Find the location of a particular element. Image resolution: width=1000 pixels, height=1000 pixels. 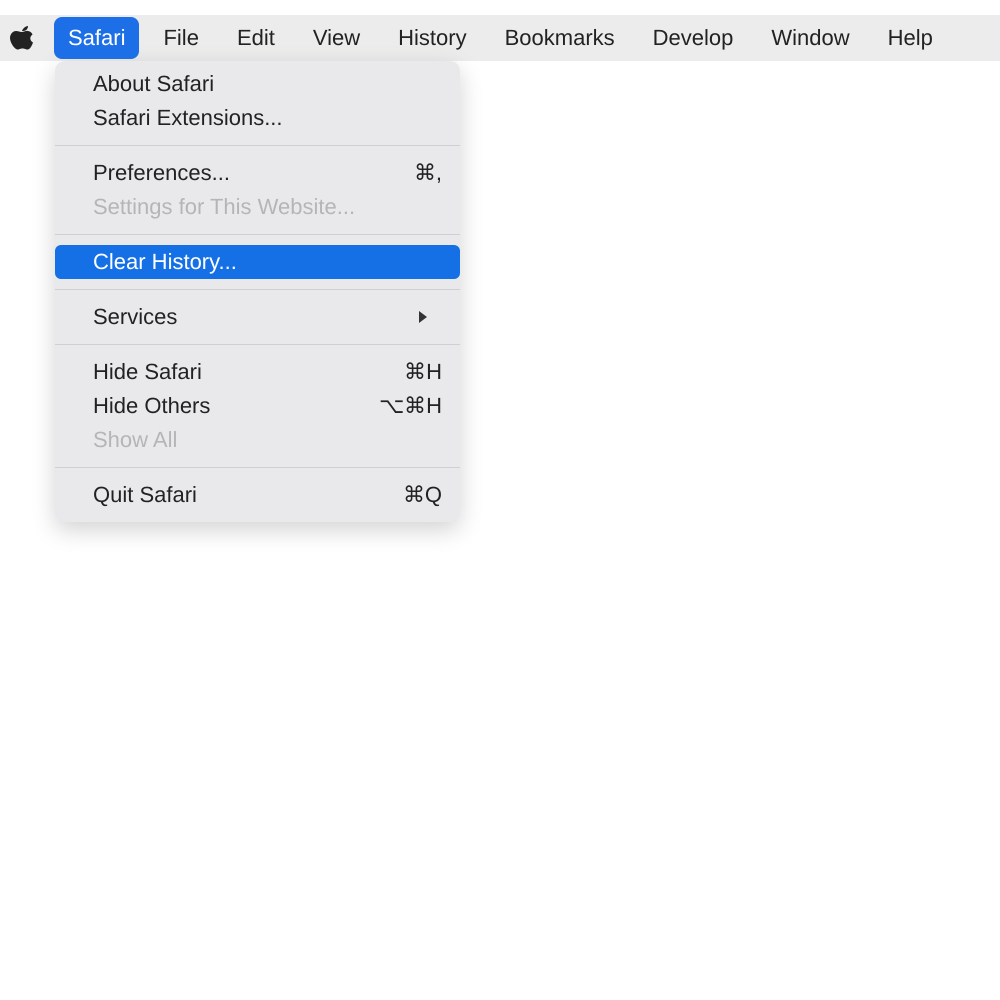

menu-bar-item: Bookmarks is located at coordinates (559, 38).